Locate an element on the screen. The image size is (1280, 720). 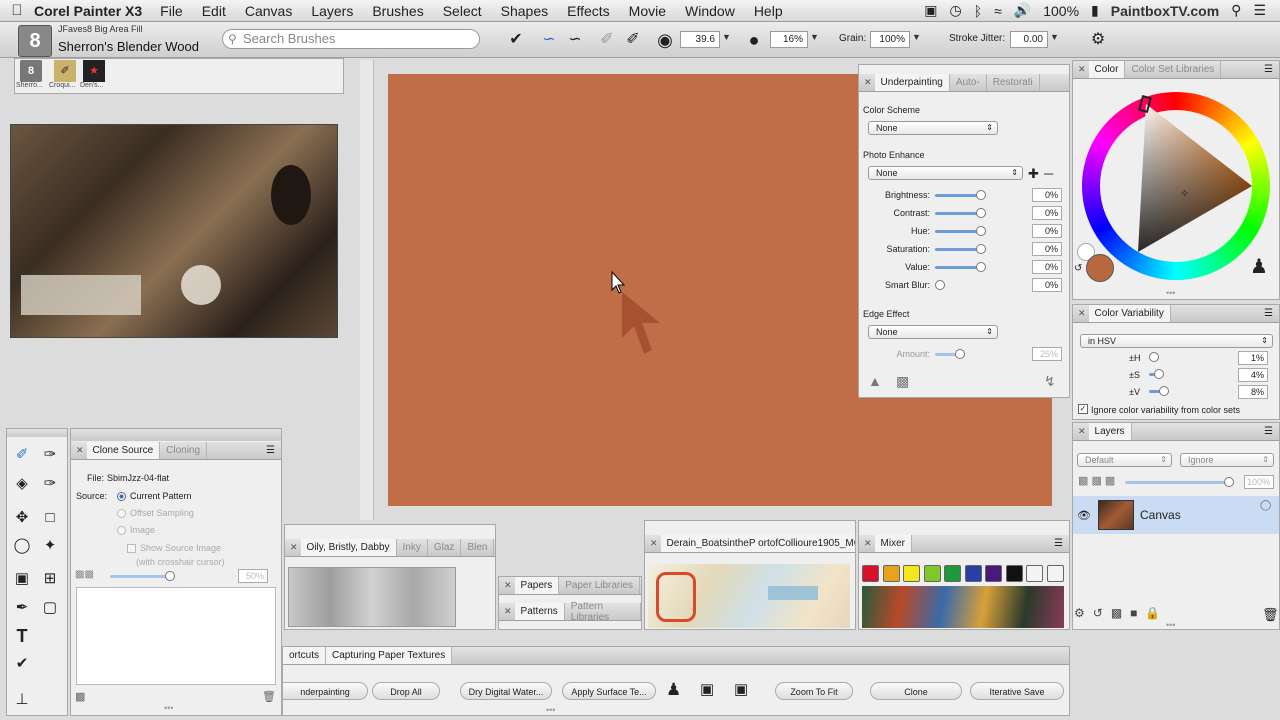
add-preset-icon: ✚ is located at coordinates (1033, 174).